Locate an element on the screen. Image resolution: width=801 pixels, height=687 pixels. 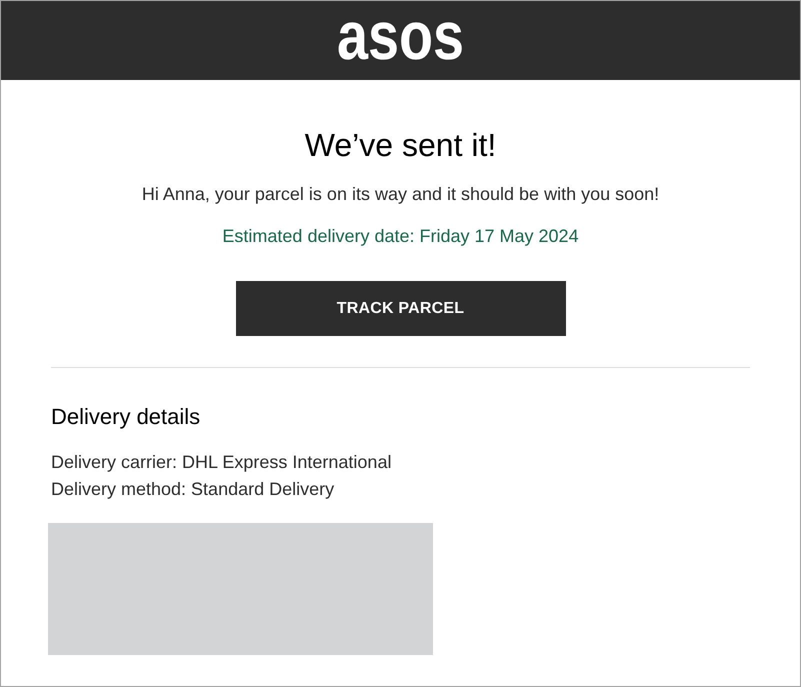
delivery-info: Delivery method: Standard Delivery is located at coordinates (193, 489).